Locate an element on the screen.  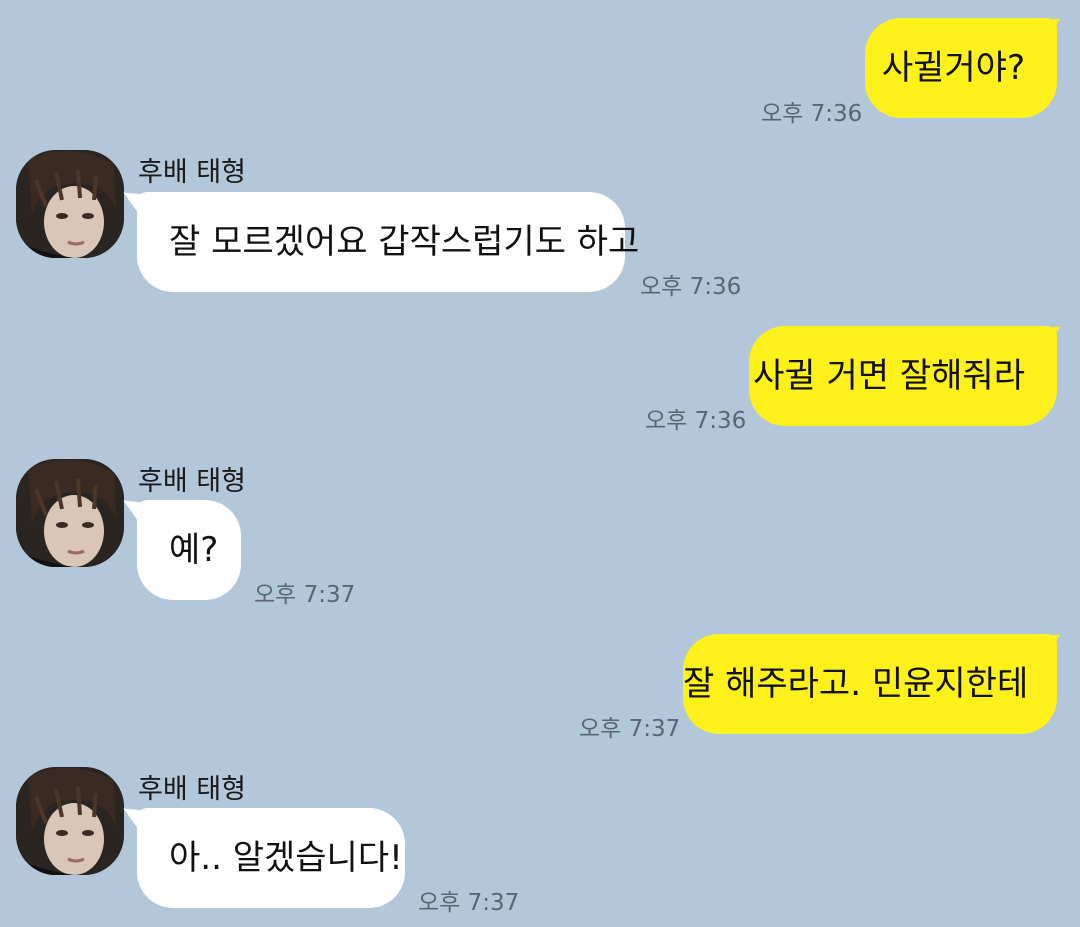
message-bubble-incoming: 예? is located at coordinates (189, 550).